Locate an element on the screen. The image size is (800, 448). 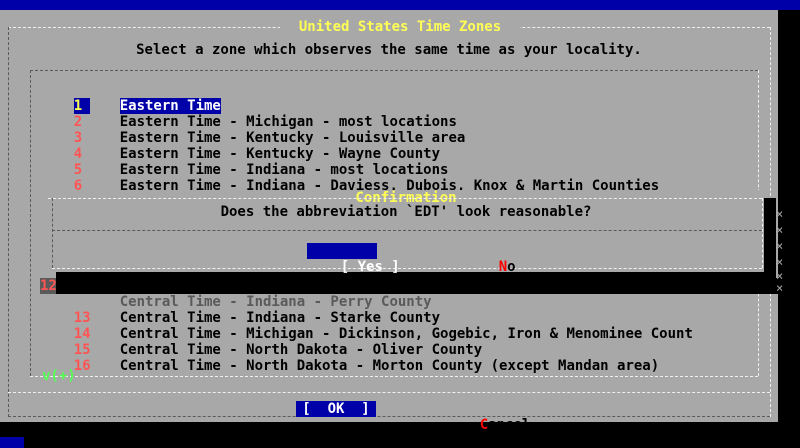
outer-border-bottom is located at coordinates (389, 416).